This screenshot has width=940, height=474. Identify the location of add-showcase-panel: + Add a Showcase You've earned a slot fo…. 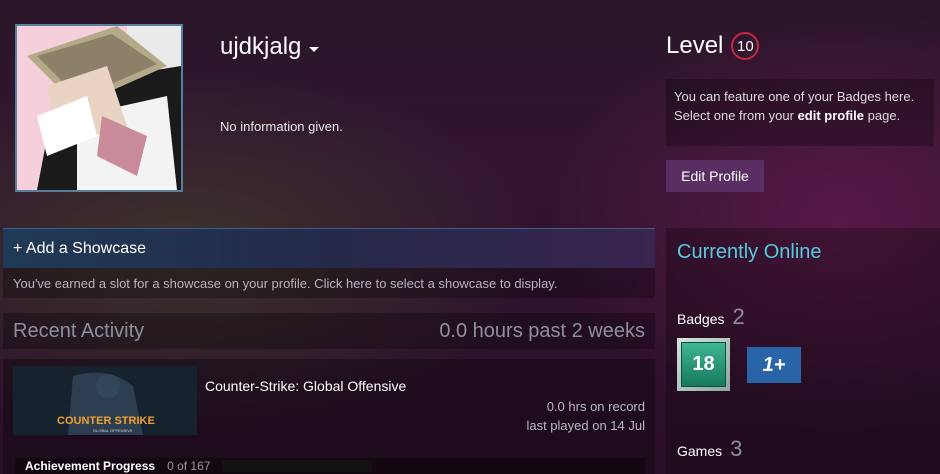
(329, 263).